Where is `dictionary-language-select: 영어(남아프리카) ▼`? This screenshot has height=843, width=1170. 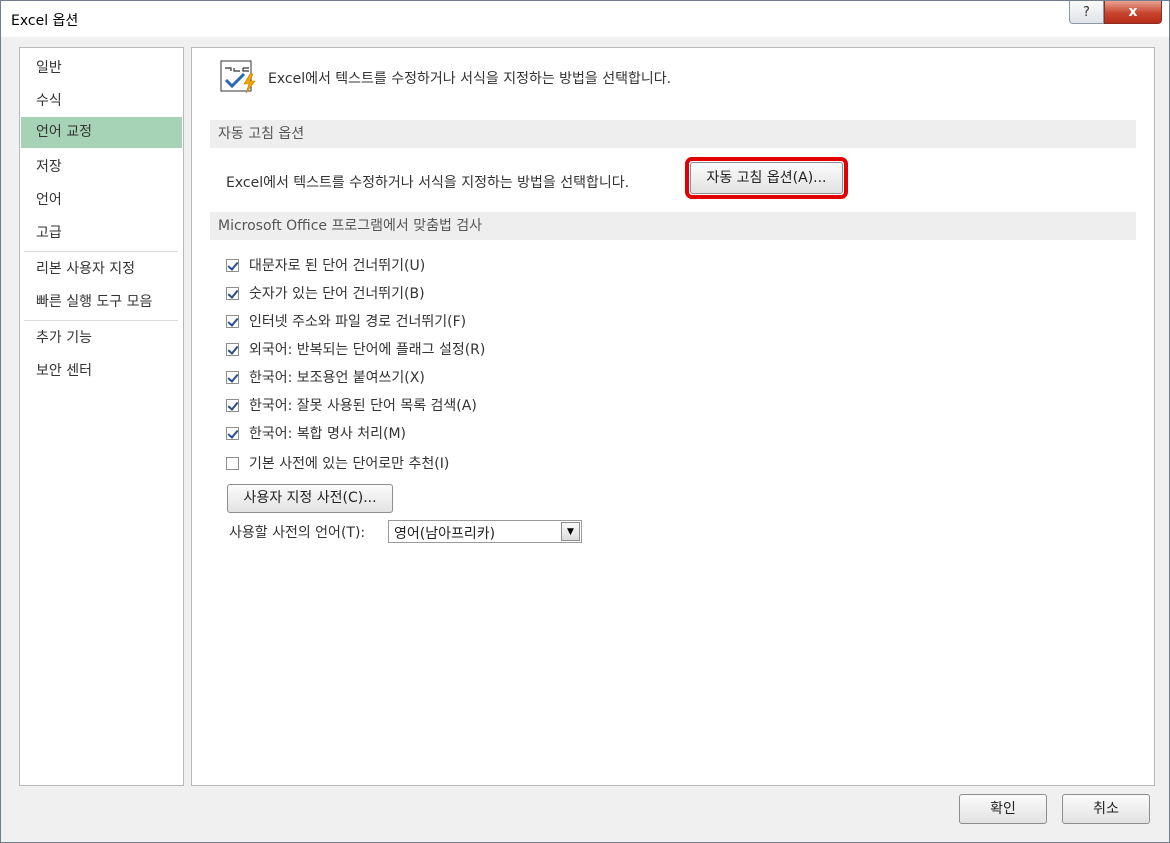
dictionary-language-select: 영어(남아프리카) ▼ is located at coordinates (485, 531).